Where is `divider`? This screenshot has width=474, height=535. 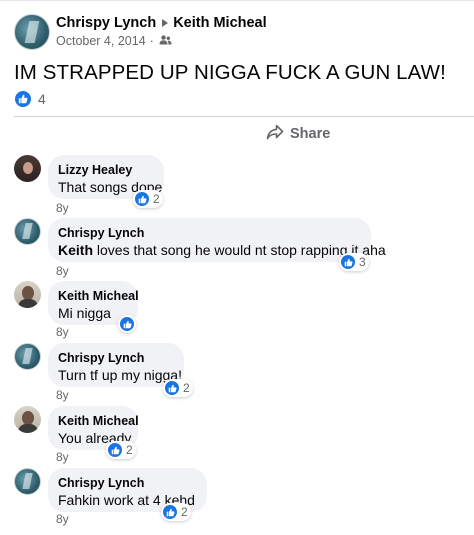
divider is located at coordinates (244, 116).